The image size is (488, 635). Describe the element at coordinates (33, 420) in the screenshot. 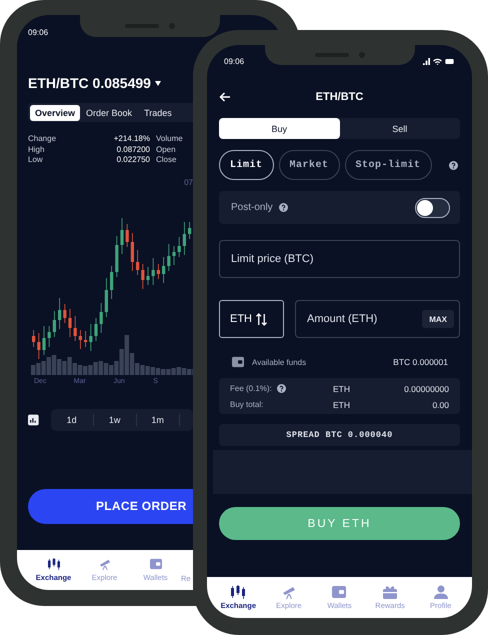

I see `bar-chart-icon` at that location.